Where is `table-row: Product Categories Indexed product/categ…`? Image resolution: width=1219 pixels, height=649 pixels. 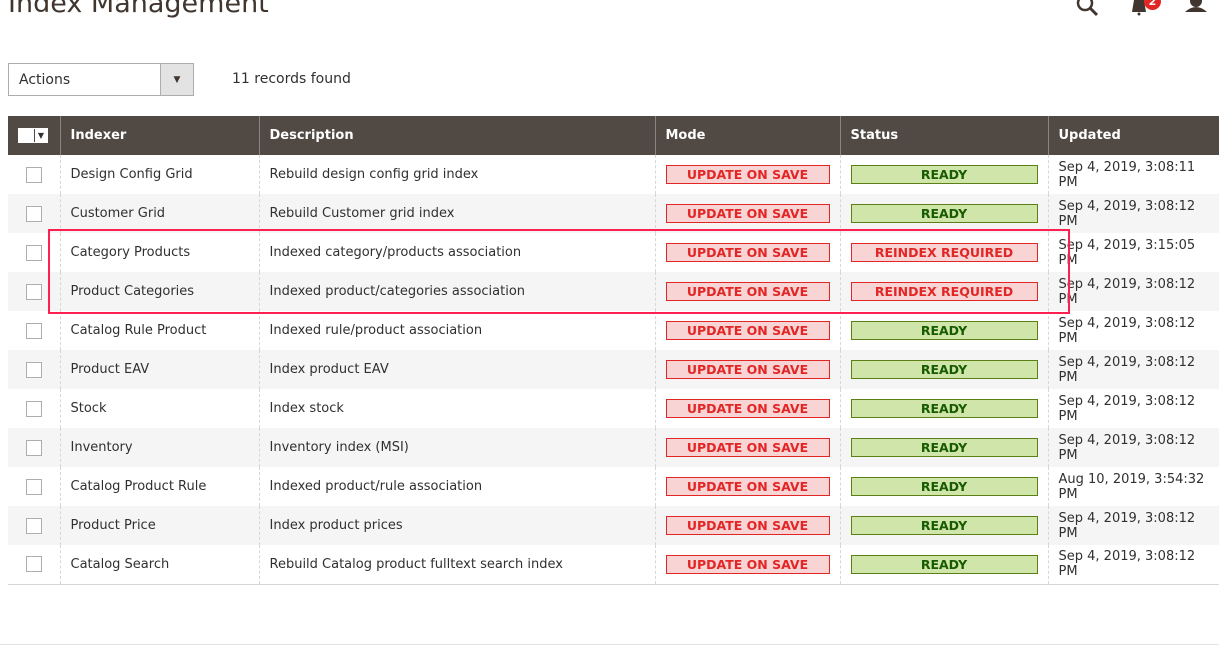
table-row: Product Categories Indexed product/categ… is located at coordinates (613, 291).